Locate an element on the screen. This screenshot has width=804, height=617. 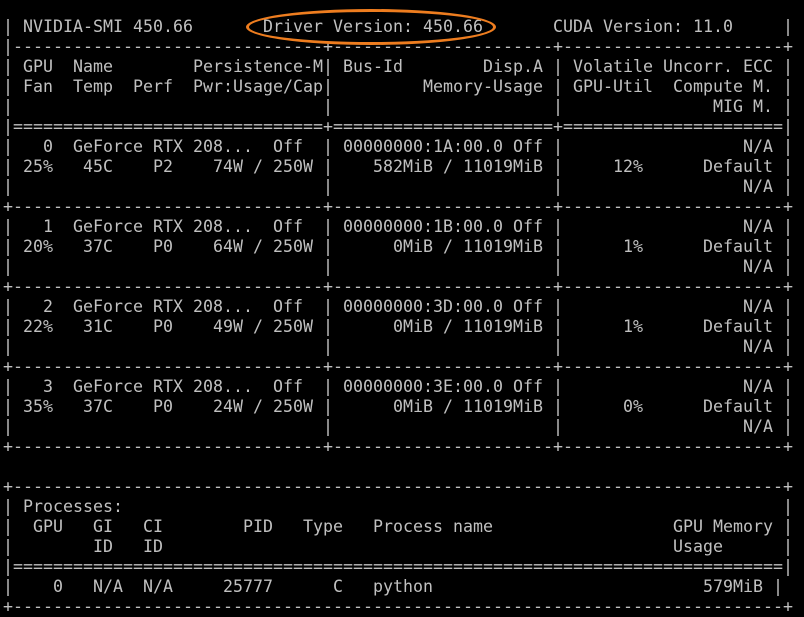
gpu-3-row: | | | N/A | is located at coordinates (398, 426).